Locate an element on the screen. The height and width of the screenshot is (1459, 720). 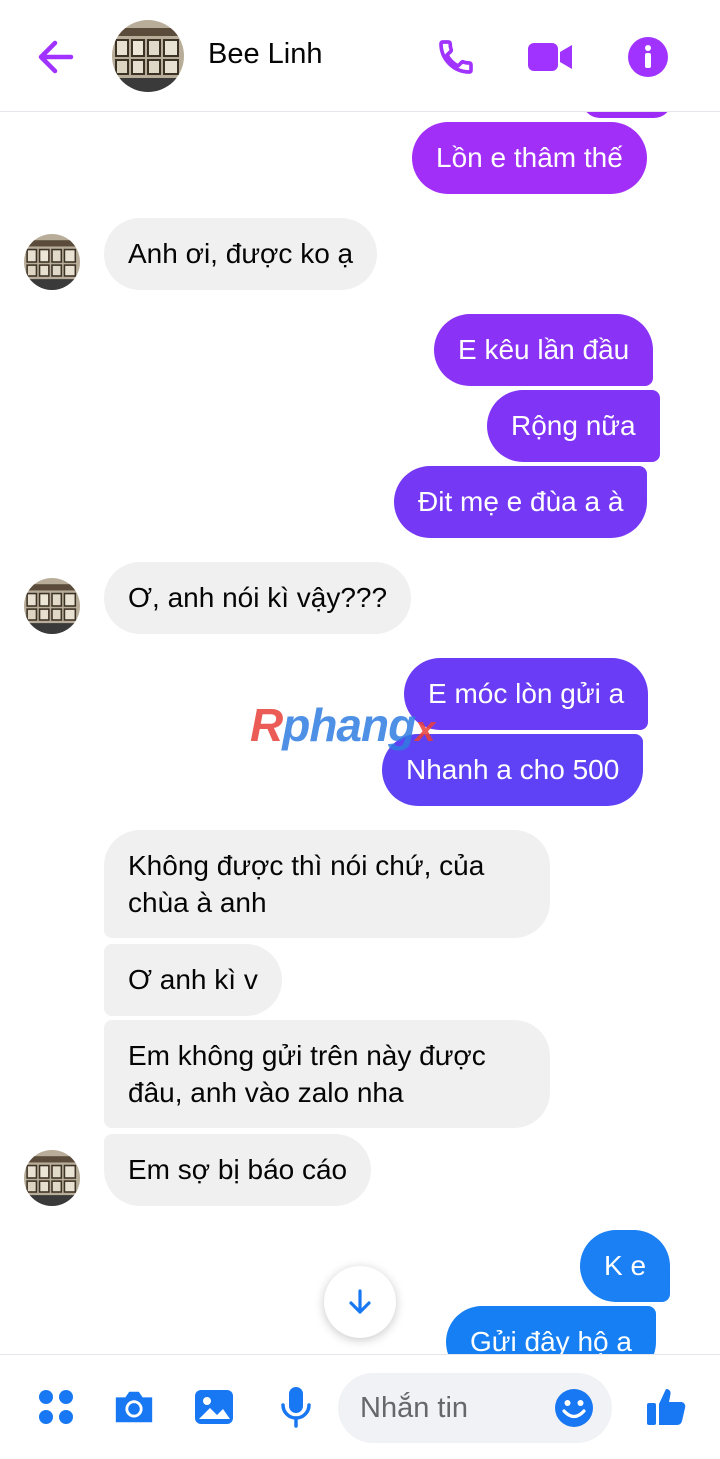
gallery-button is located at coordinates (214, 1407).